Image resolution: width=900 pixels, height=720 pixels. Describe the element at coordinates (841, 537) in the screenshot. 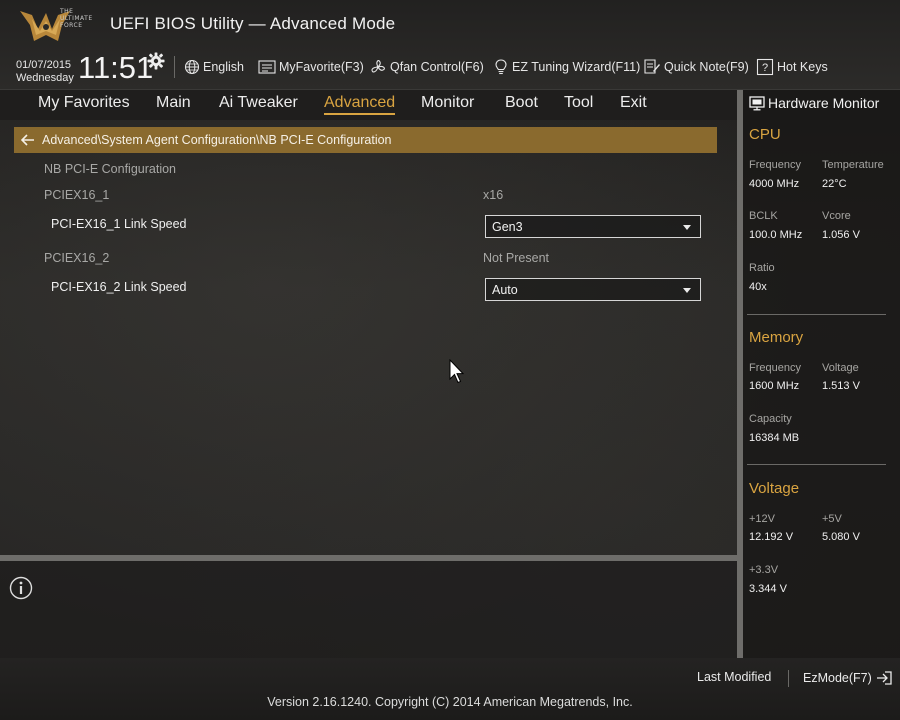

I see `v5-value: 5.080 V` at that location.